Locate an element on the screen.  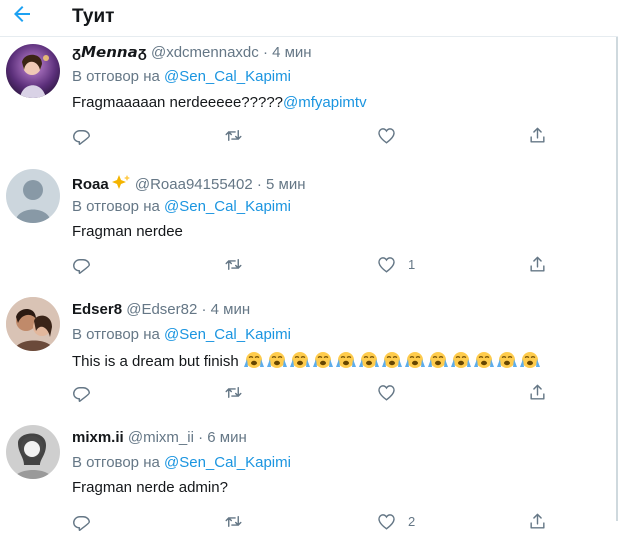
back-button is located at coordinates (22, 14).